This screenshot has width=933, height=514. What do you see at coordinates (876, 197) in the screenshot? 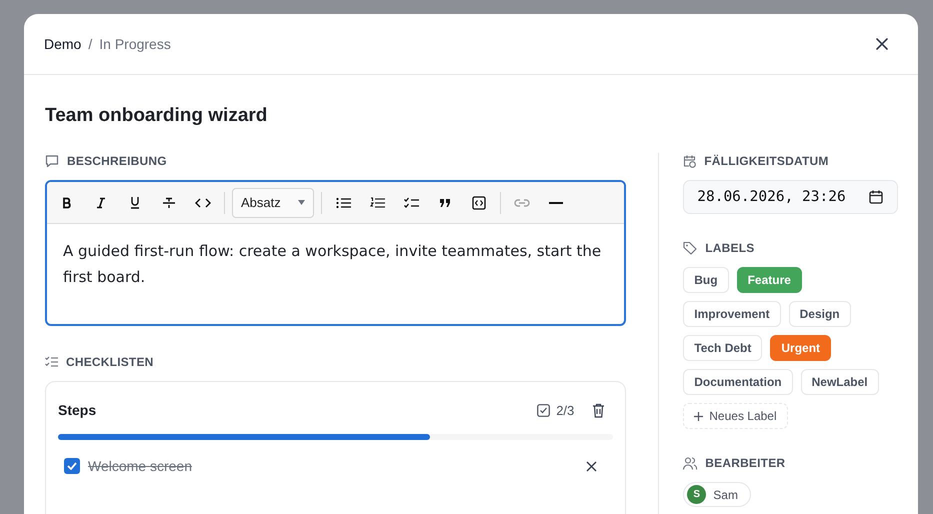
I see `calendar-icon` at bounding box center [876, 197].